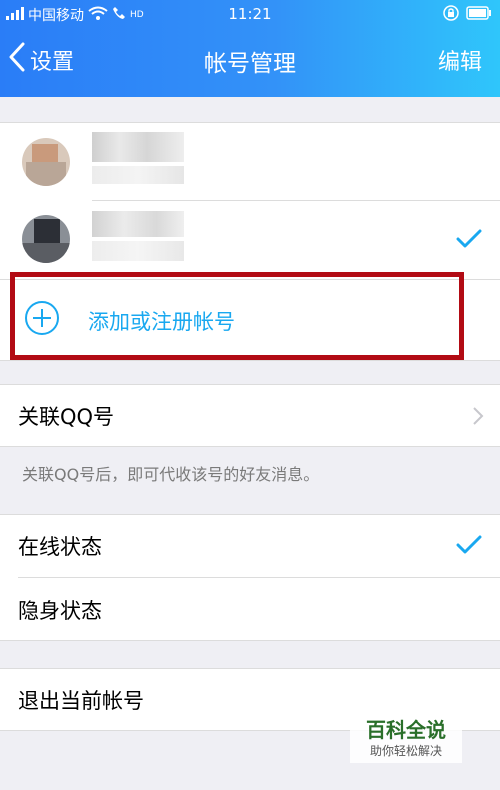 This screenshot has height=790, width=500. What do you see at coordinates (250, 609) in the screenshot?
I see `invisible-status-option: 隐身状态` at bounding box center [250, 609].